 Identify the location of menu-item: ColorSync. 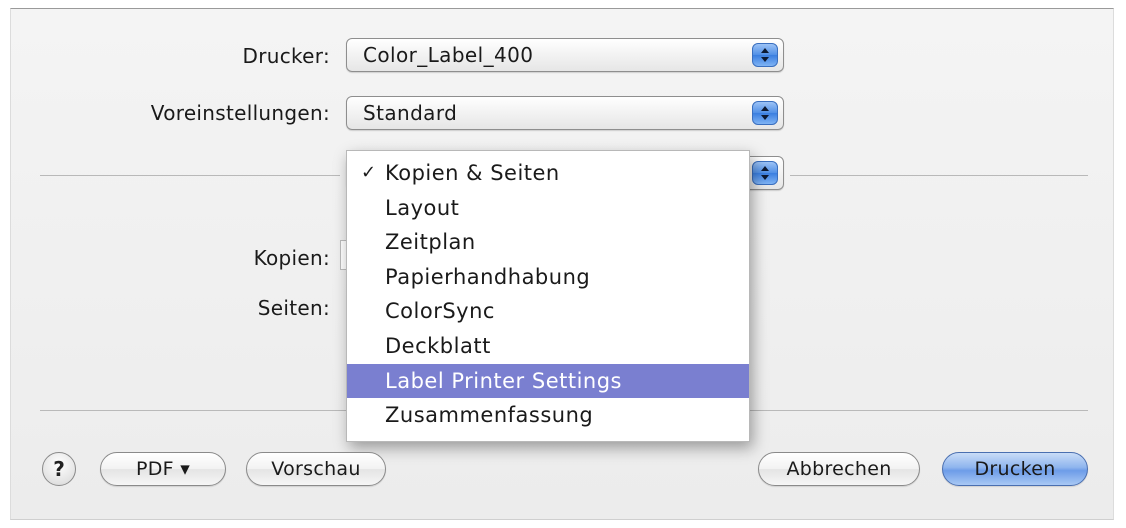
(548, 311).